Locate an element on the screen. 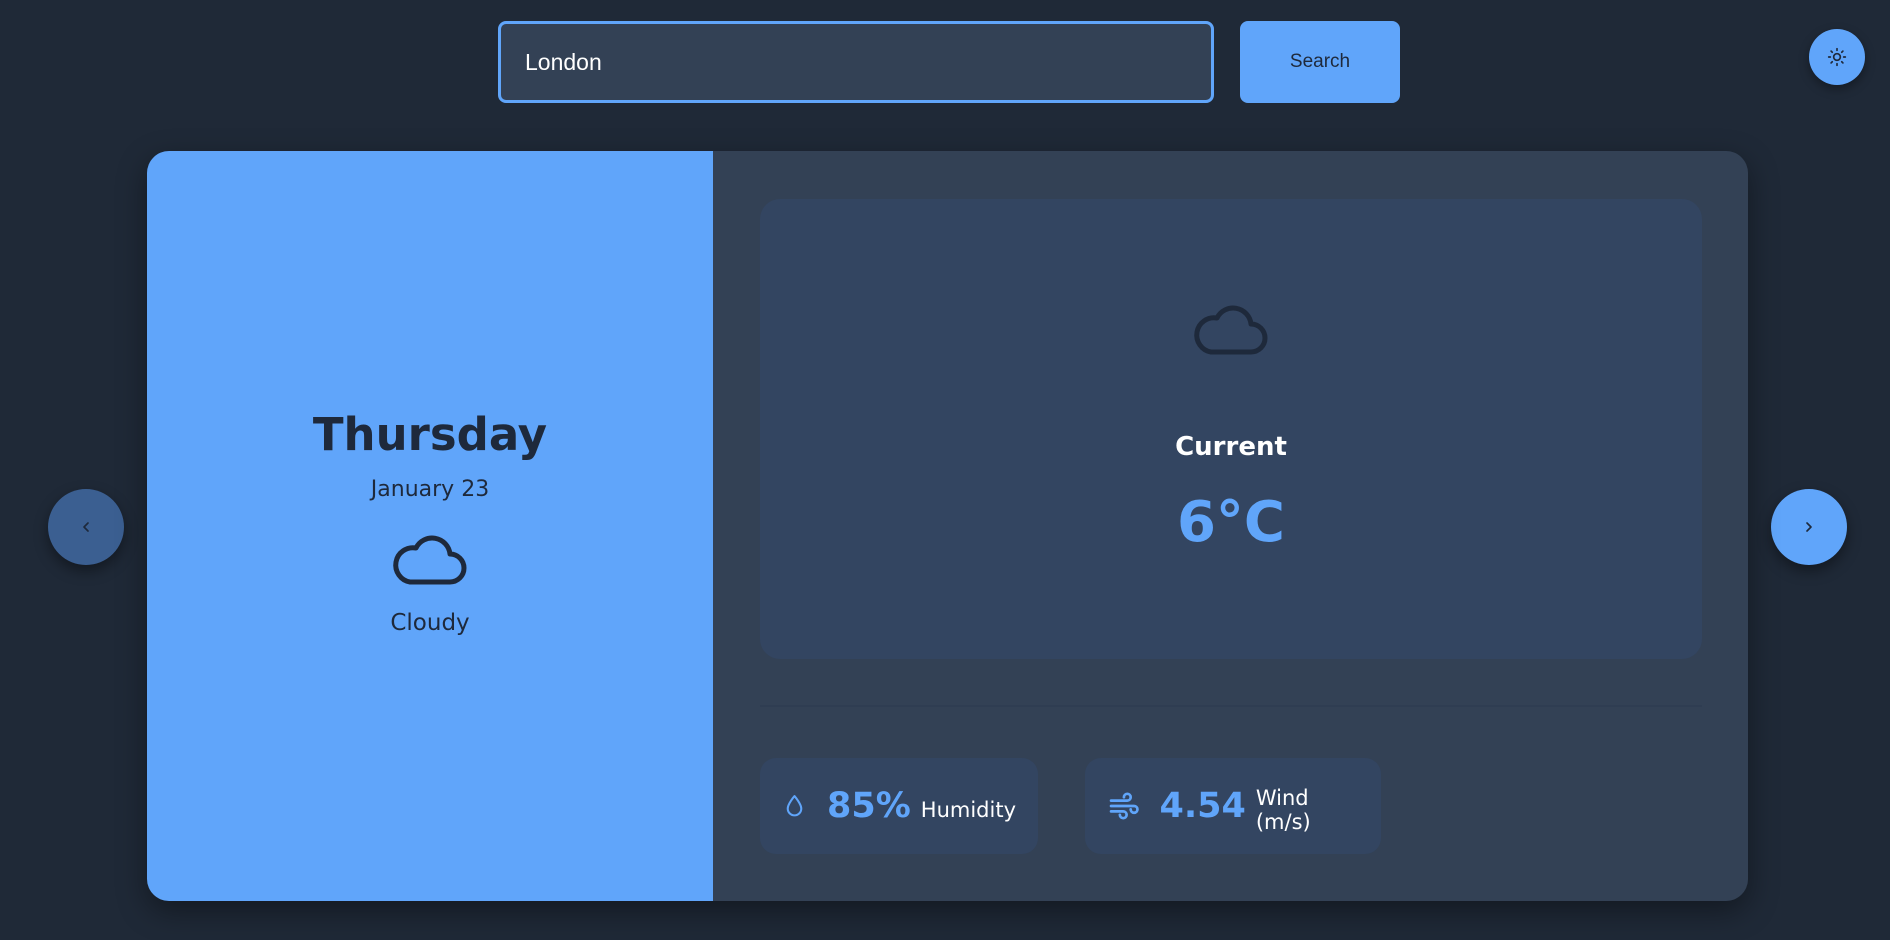 The image size is (1890, 940). humidity-label: Humidity is located at coordinates (968, 810).